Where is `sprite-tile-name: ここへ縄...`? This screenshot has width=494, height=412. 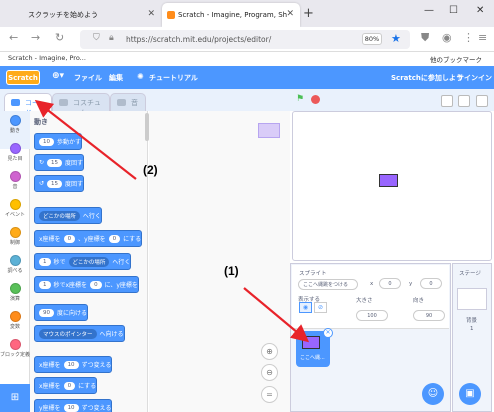
sprite-tile-name: ここへ縄... is located at coordinates (312, 358).